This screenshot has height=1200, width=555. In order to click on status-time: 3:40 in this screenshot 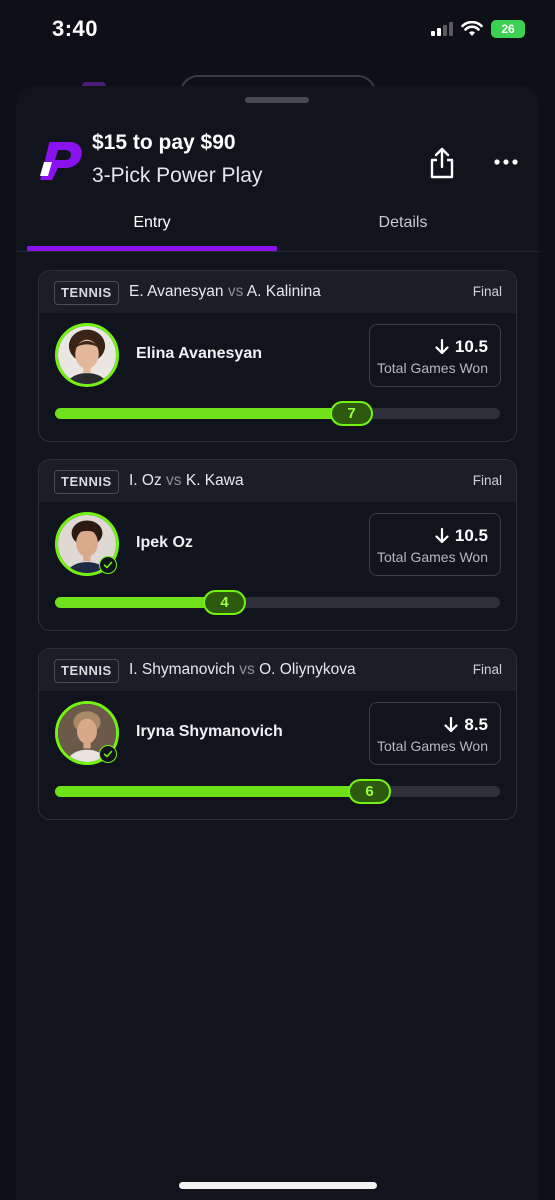, I will do `click(75, 28)`.